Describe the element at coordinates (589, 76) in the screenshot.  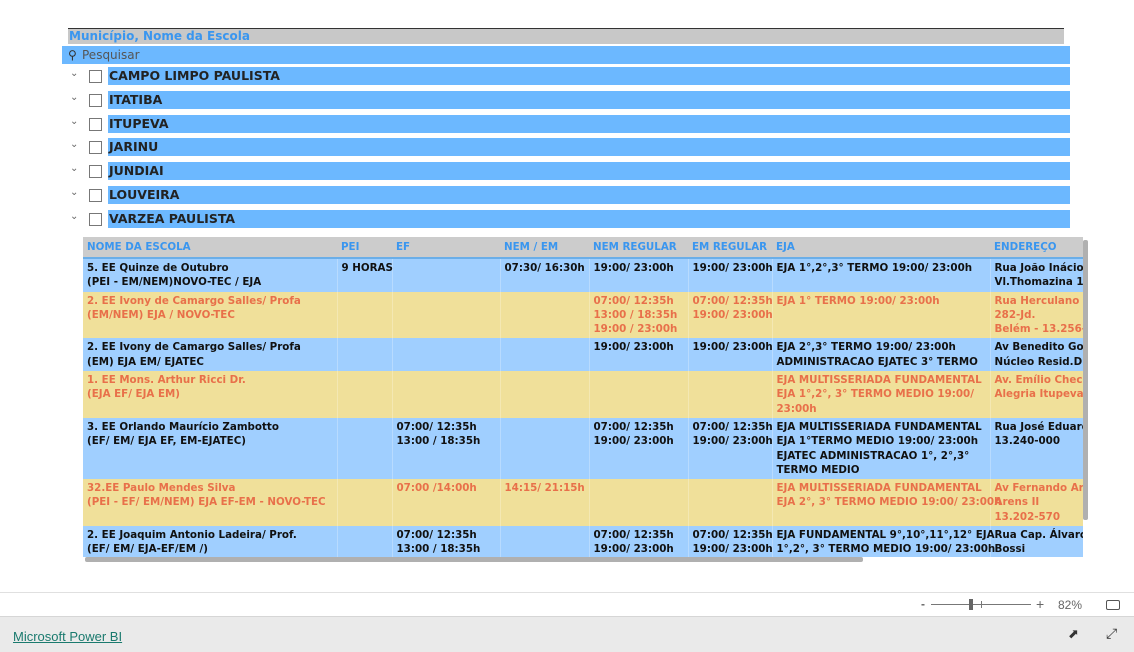
I see `slicer-item-label: CAMPO LIMPO PAULISTA` at that location.